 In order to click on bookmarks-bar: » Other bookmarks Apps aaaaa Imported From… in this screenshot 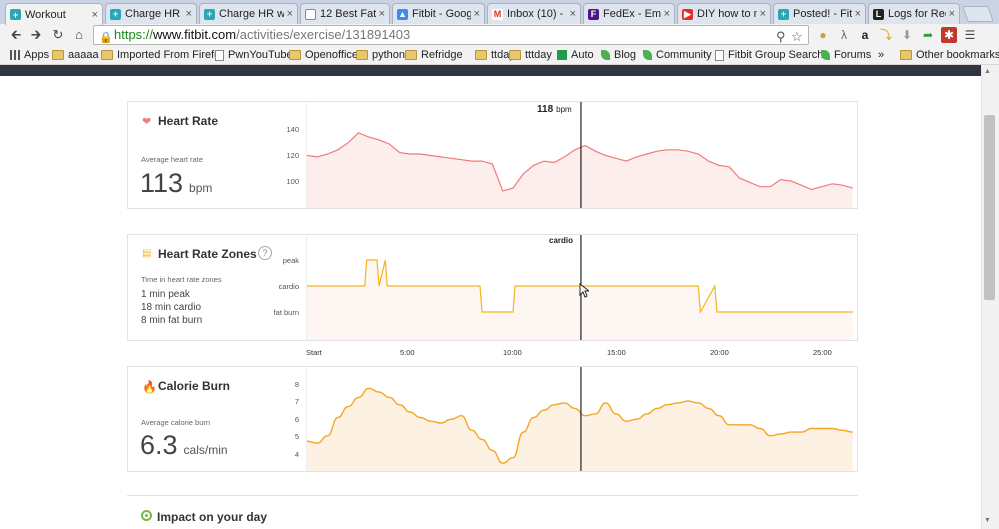, I will do `click(499, 55)`.